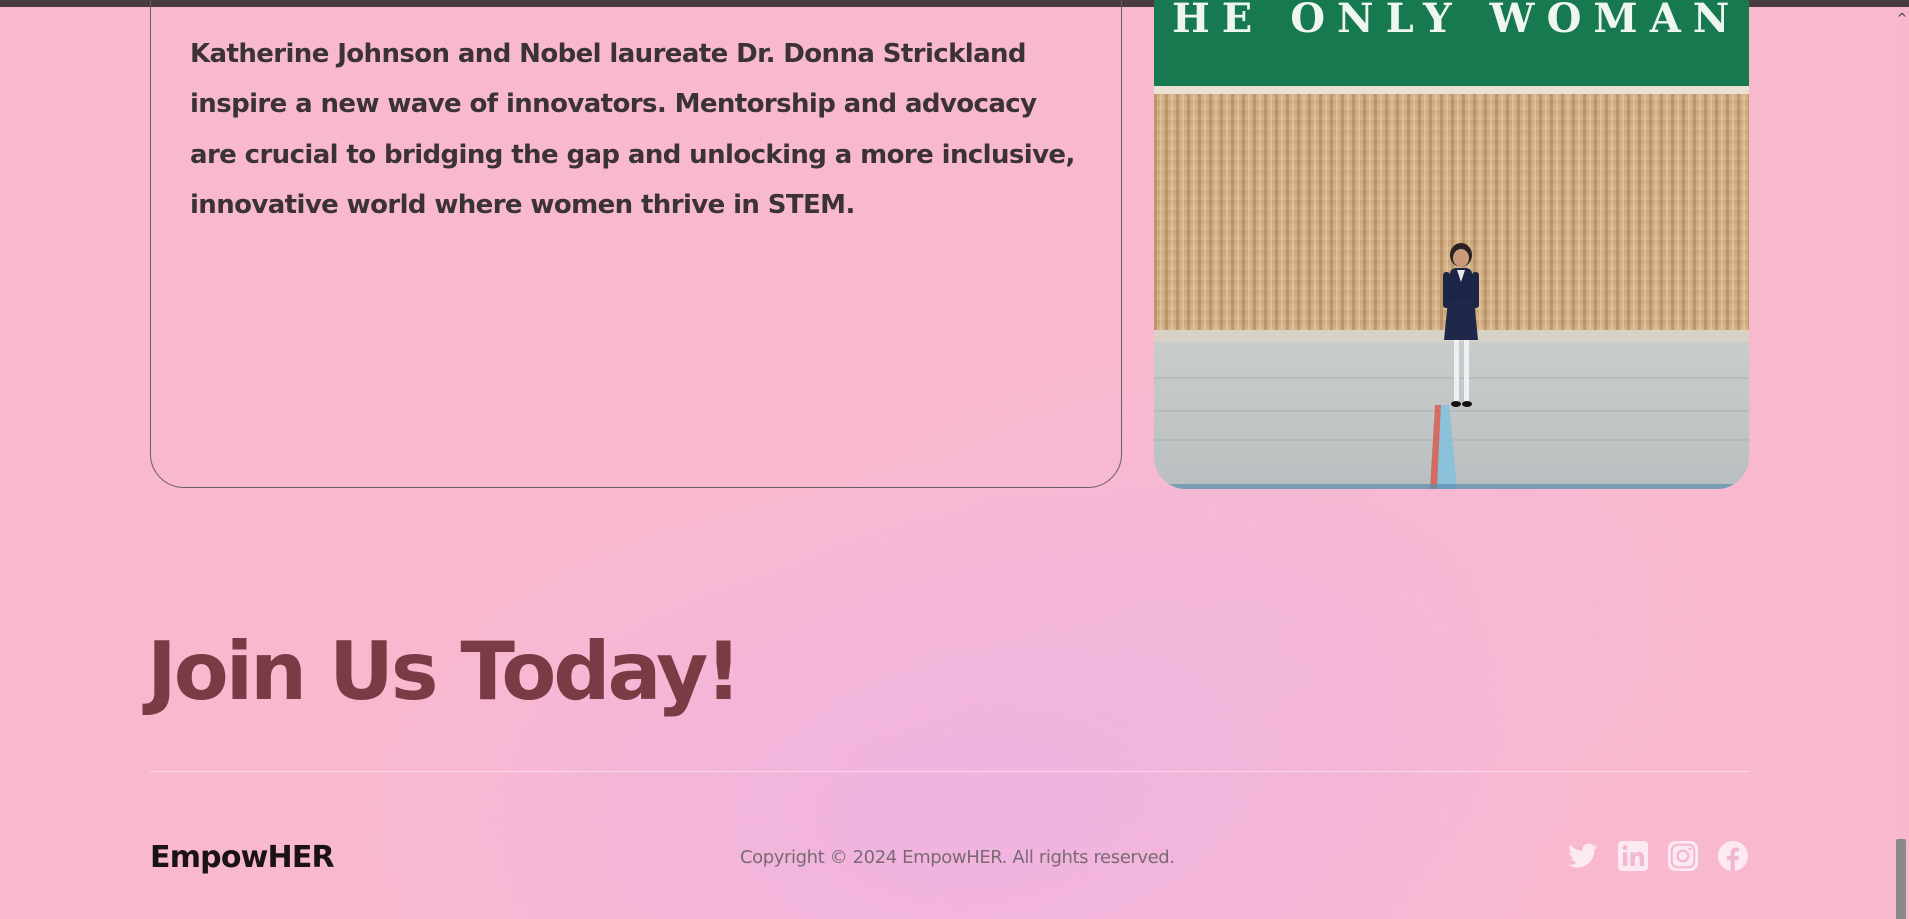 This screenshot has height=919, width=1909. Describe the element at coordinates (1658, 856) in the screenshot. I see `social-links` at that location.